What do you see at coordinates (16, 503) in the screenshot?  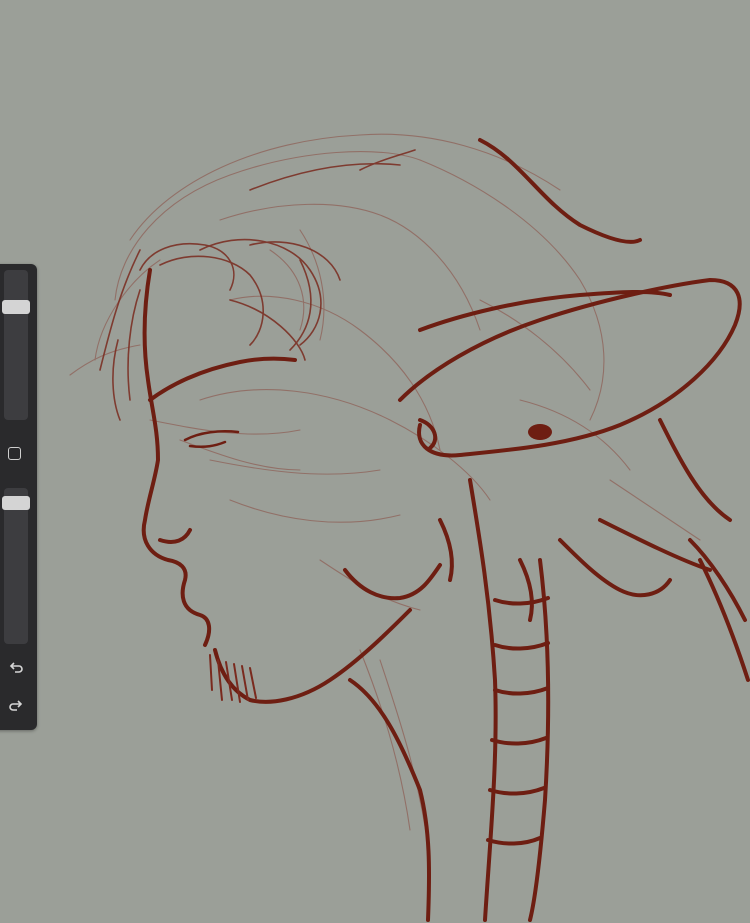 I see `brush-opacity-thumb` at bounding box center [16, 503].